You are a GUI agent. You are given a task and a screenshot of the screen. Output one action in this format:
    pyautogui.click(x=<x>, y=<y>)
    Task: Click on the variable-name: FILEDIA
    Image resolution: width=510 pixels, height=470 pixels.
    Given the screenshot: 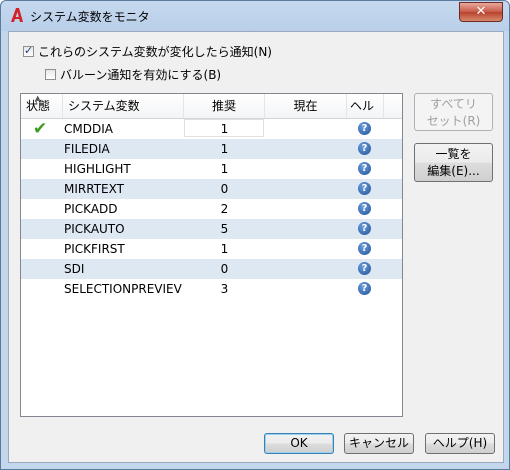 What is the action you would take?
    pyautogui.click(x=87, y=149)
    